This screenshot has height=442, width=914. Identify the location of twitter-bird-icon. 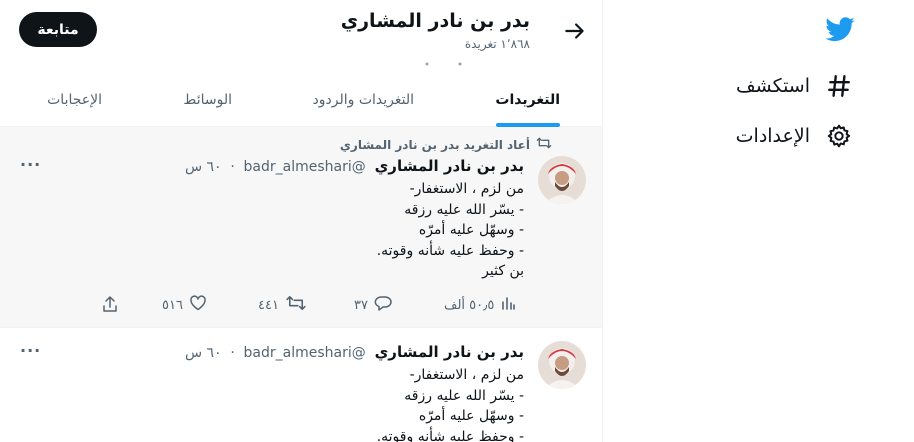
(840, 30).